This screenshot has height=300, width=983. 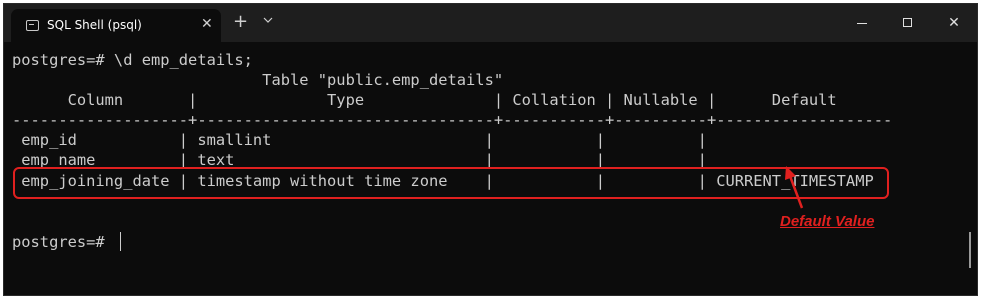 I want to click on scrollbar, so click(x=970, y=250).